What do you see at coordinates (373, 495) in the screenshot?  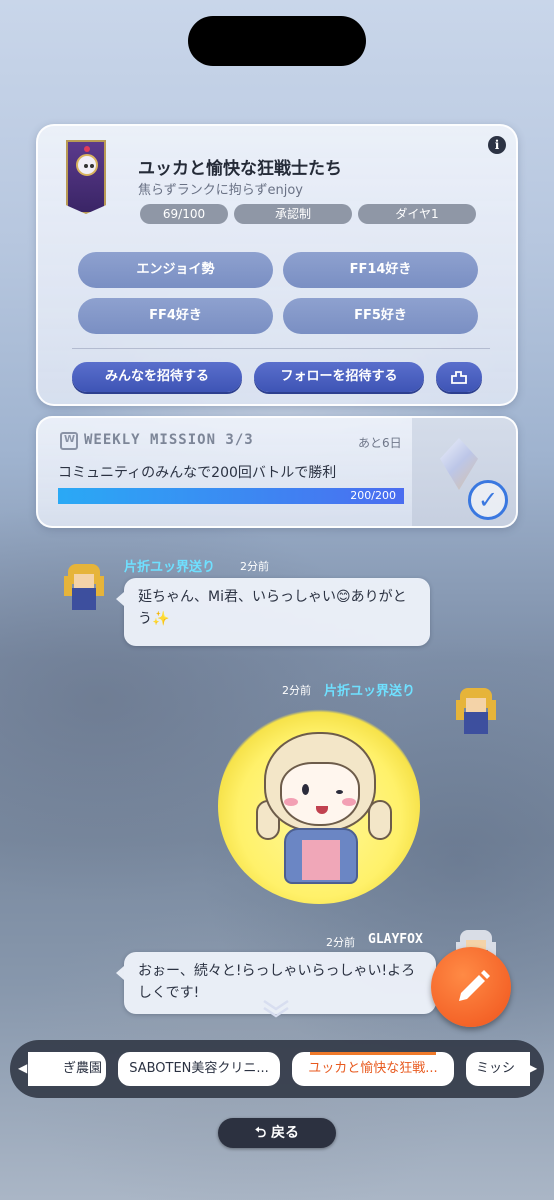 I see `mission-progress-text: 200/200` at bounding box center [373, 495].